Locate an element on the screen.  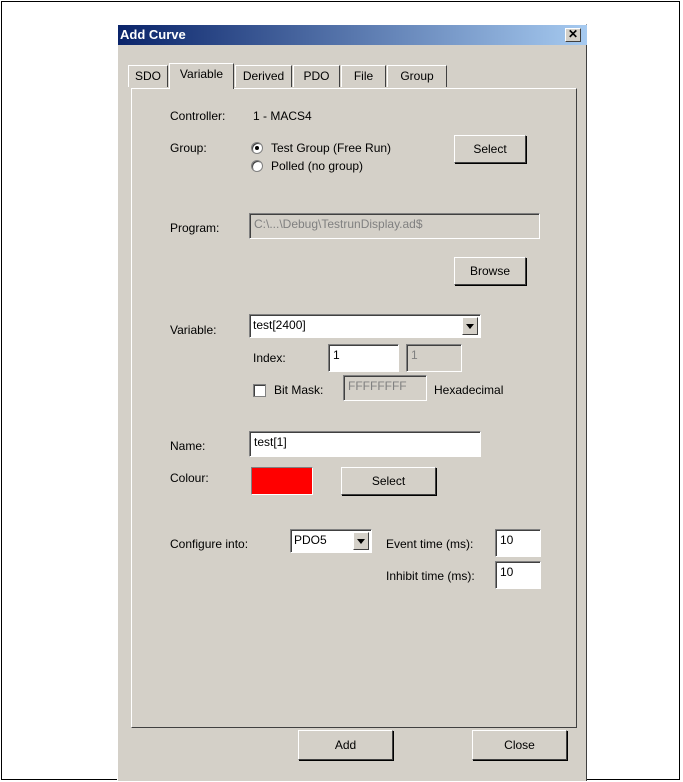
close-button: Close is located at coordinates (519, 745).